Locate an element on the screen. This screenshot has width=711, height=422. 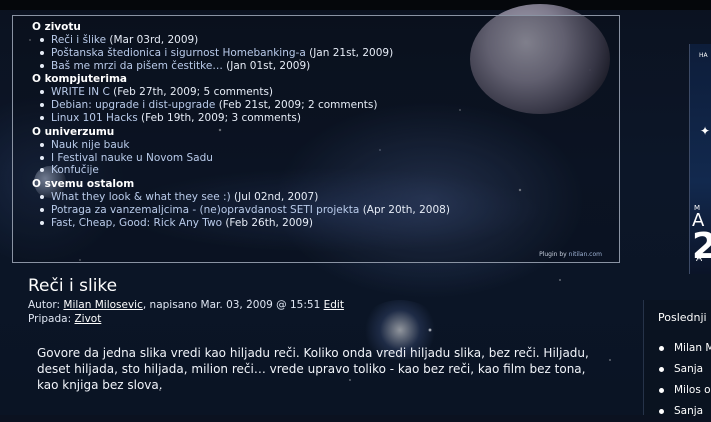
post-date-info: (Feb 21st, 2009; 2 comments) is located at coordinates (296, 105).